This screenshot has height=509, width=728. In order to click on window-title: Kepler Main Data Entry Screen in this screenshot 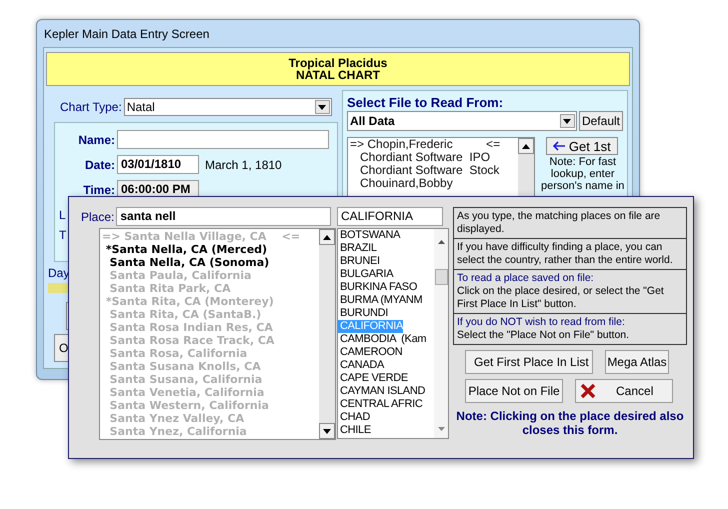, I will do `click(126, 34)`.